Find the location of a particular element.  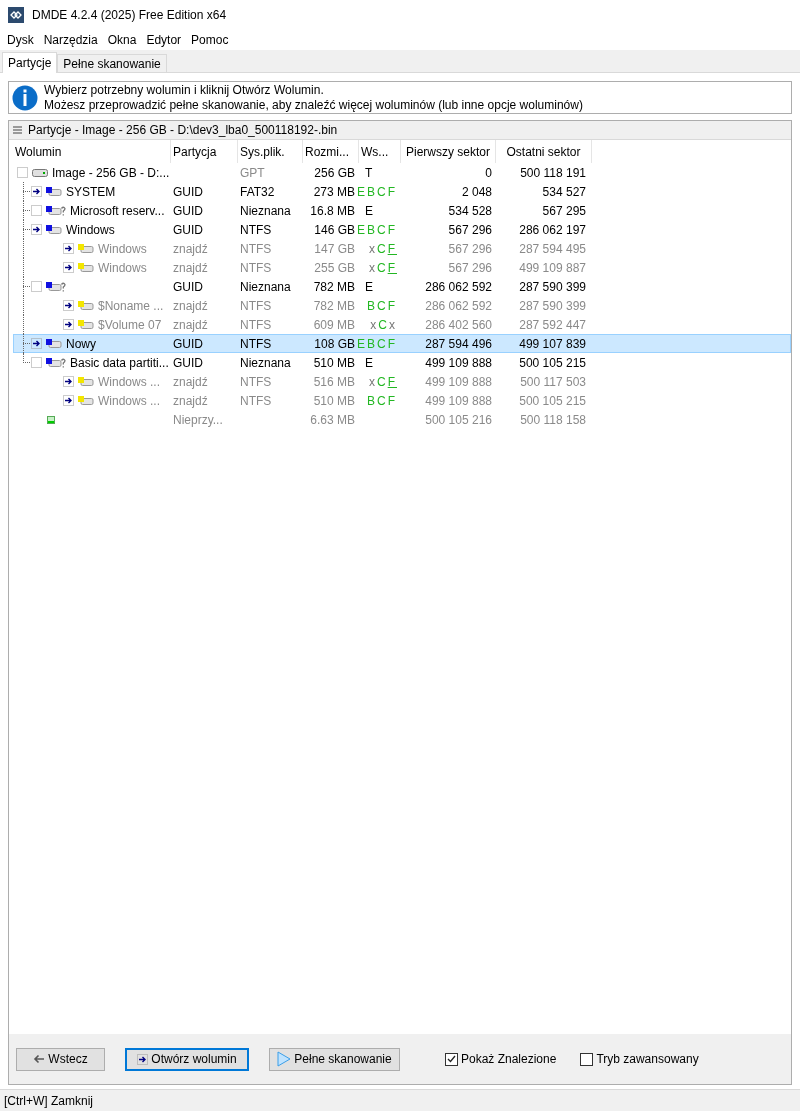

last-sector: 500 105 215 is located at coordinates (552, 362).